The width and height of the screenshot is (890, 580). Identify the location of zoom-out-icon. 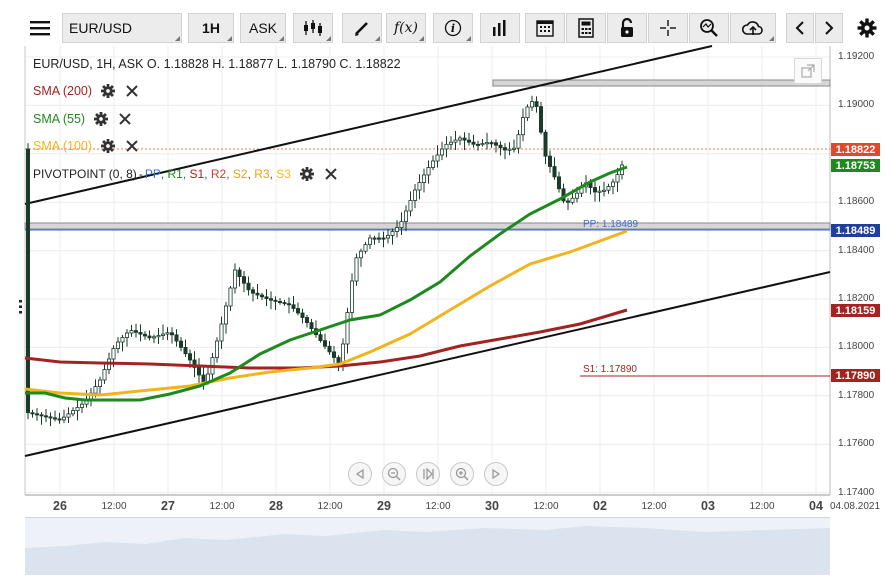
(394, 474).